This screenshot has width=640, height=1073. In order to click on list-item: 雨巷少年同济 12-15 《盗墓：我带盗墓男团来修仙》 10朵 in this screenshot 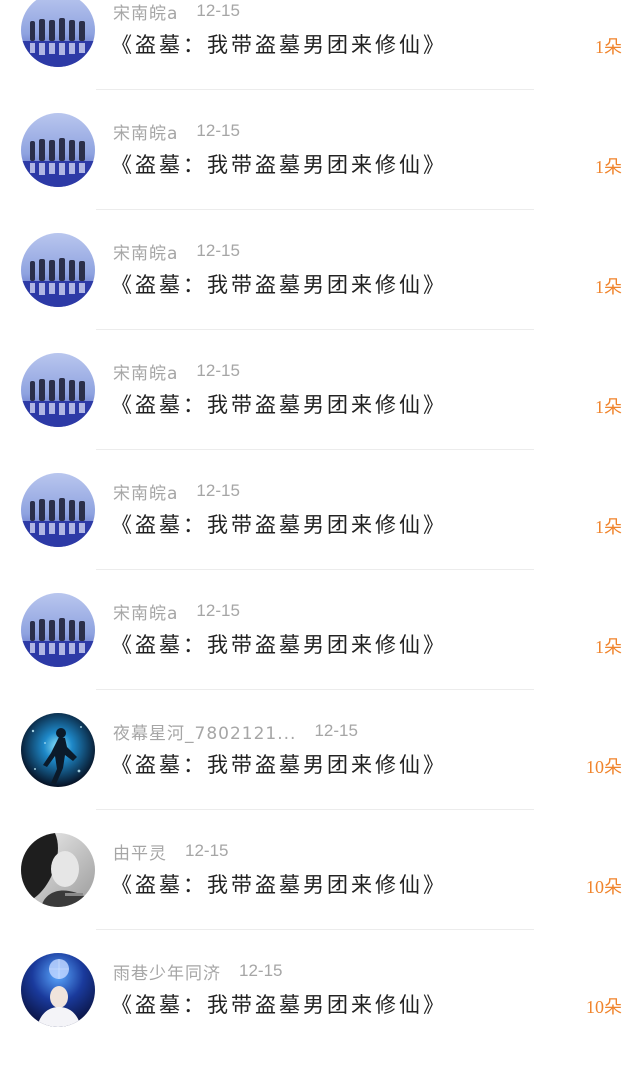, I will do `click(320, 1013)`.